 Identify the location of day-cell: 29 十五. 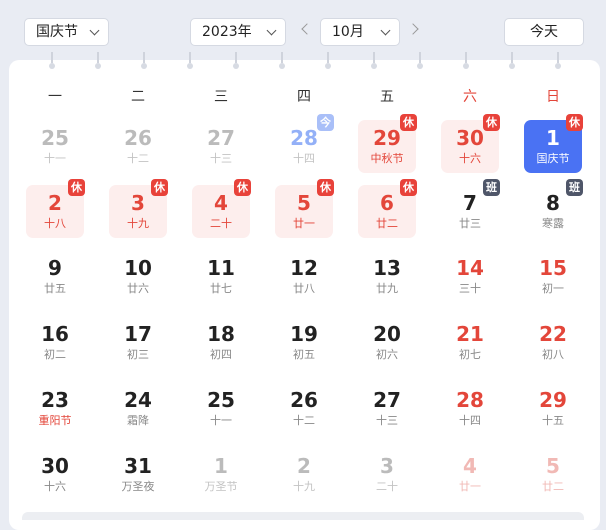
(553, 408).